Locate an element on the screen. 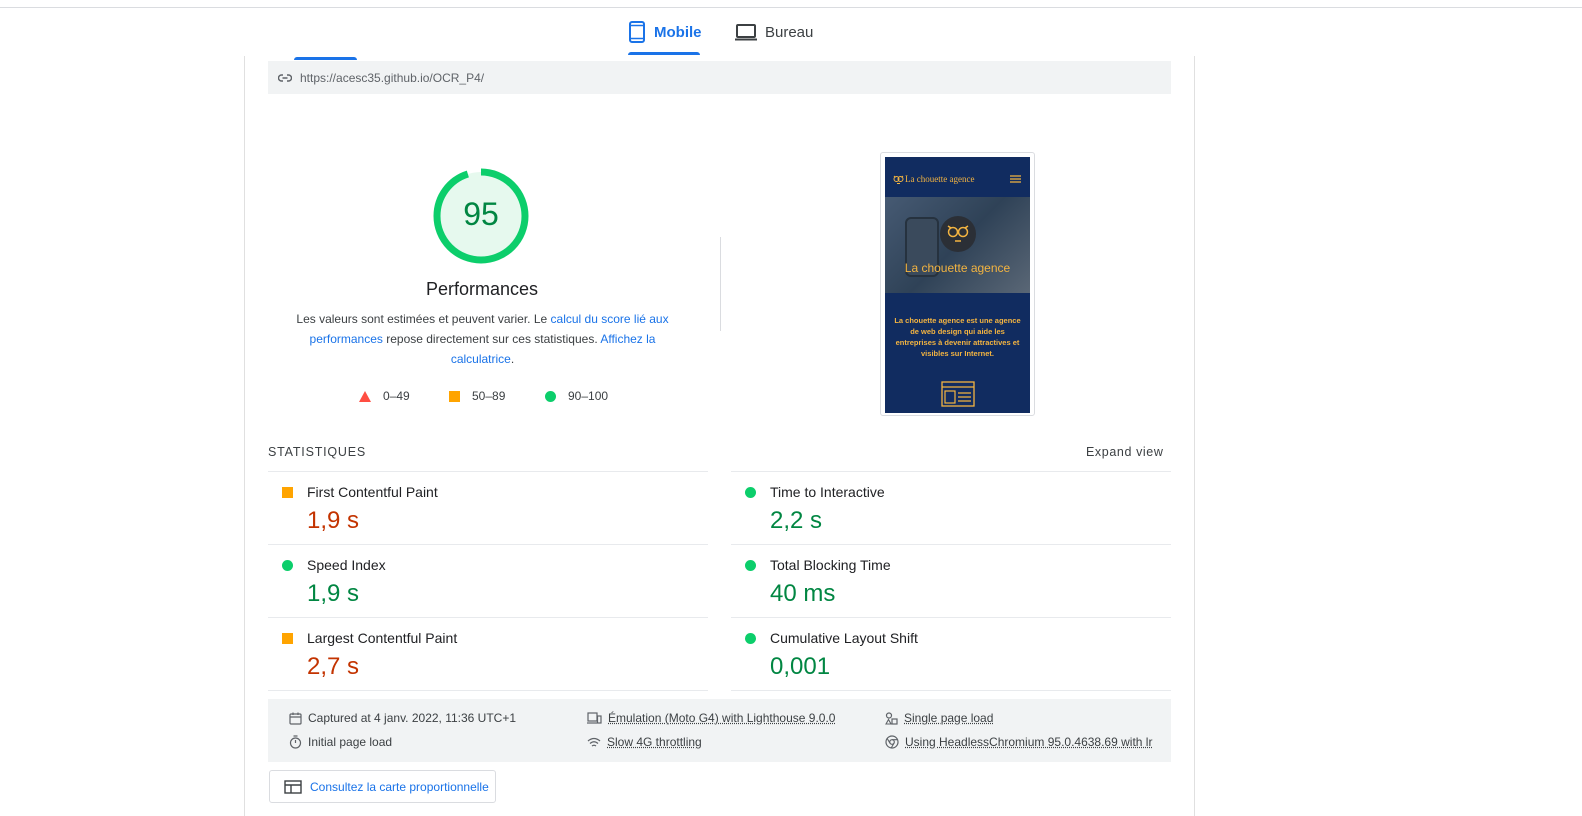  metric-label: Time to Interactive is located at coordinates (827, 492).